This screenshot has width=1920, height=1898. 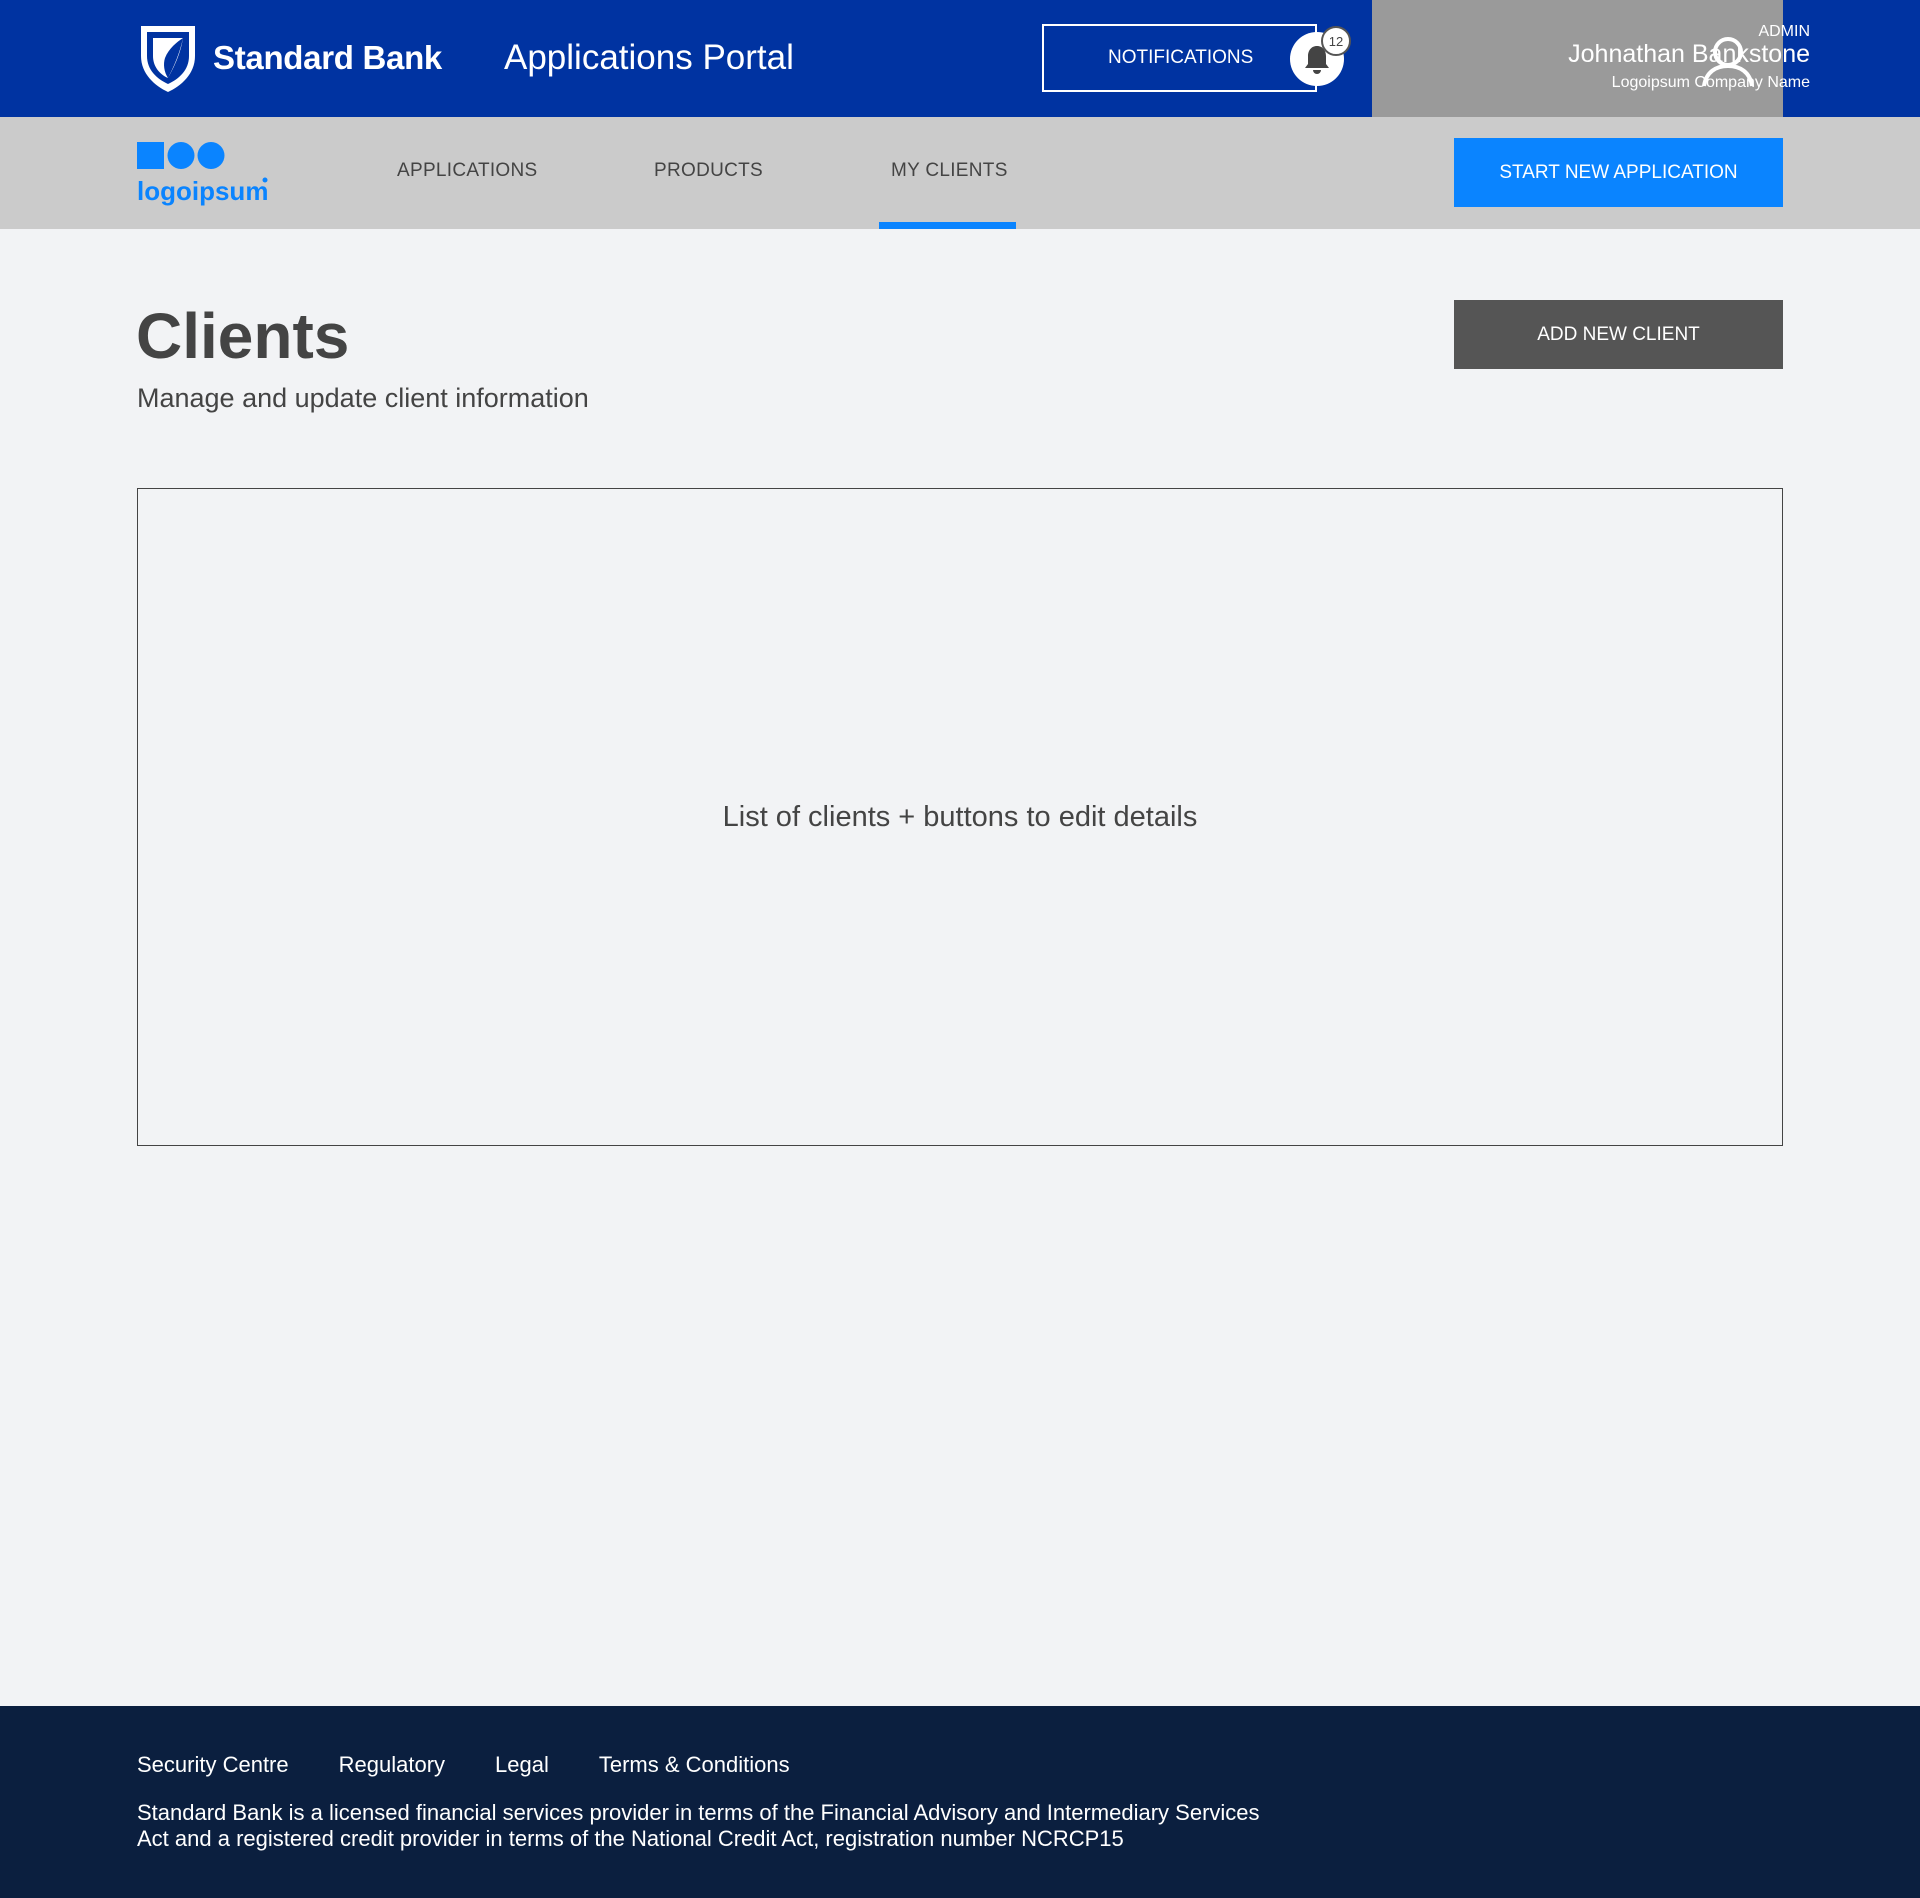 What do you see at coordinates (1784, 31) in the screenshot?
I see `user-role: ADMIN` at bounding box center [1784, 31].